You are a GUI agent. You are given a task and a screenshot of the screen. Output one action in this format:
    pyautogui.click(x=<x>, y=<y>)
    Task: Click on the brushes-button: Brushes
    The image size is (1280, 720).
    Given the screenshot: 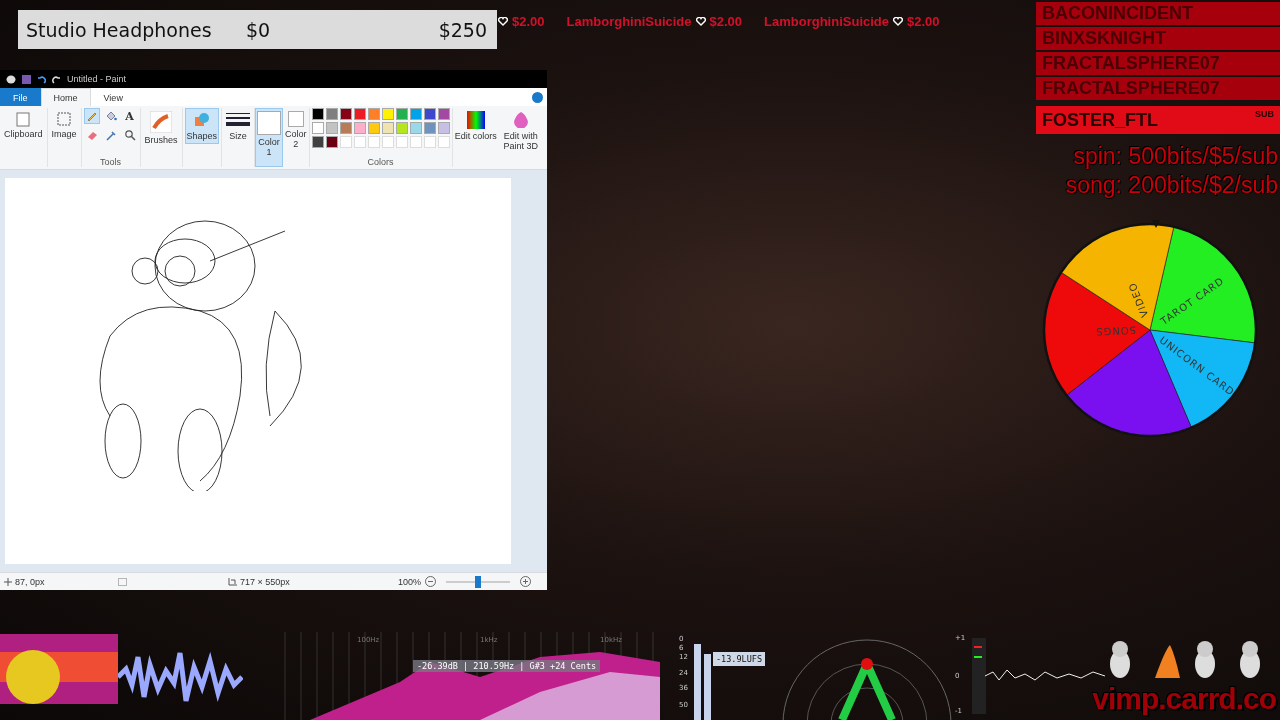 What is the action you would take?
    pyautogui.click(x=161, y=128)
    